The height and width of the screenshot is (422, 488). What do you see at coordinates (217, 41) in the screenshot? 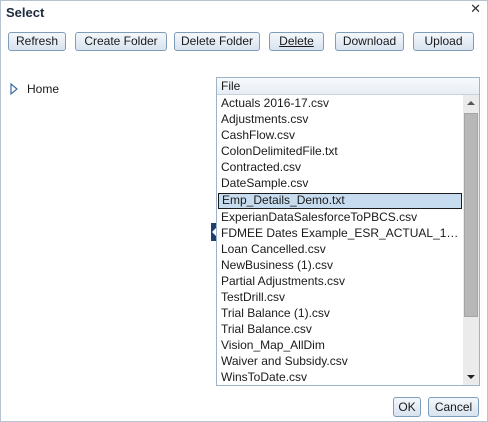
I see `delete-folder-button: Delete Folder` at bounding box center [217, 41].